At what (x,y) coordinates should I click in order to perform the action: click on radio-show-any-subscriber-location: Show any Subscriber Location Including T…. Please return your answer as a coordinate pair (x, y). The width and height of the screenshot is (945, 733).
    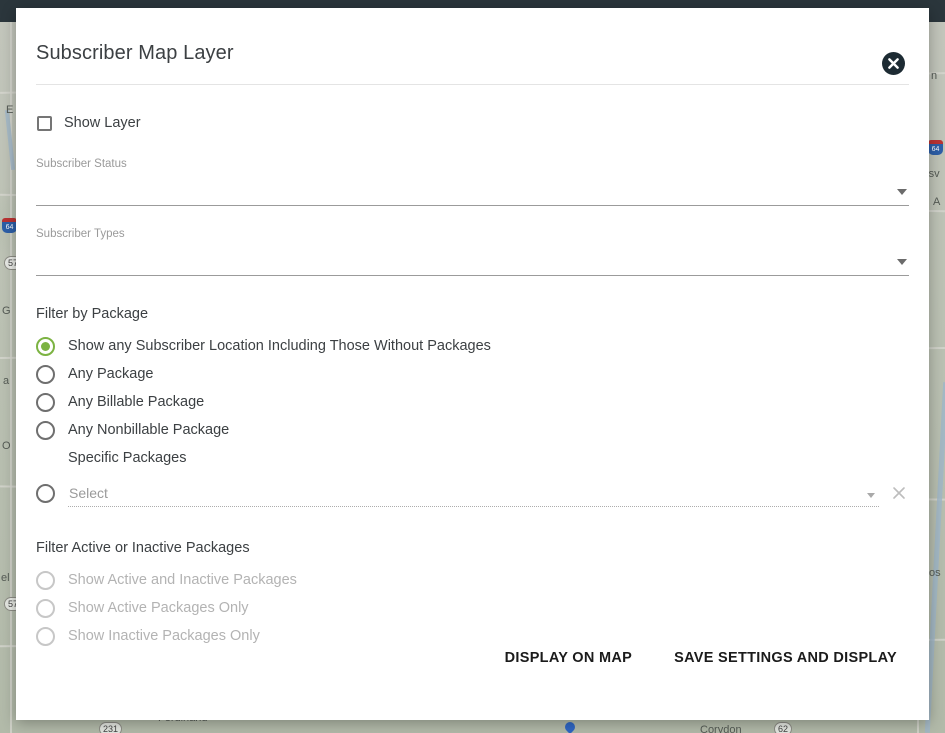
    Looking at the image, I should click on (263, 346).